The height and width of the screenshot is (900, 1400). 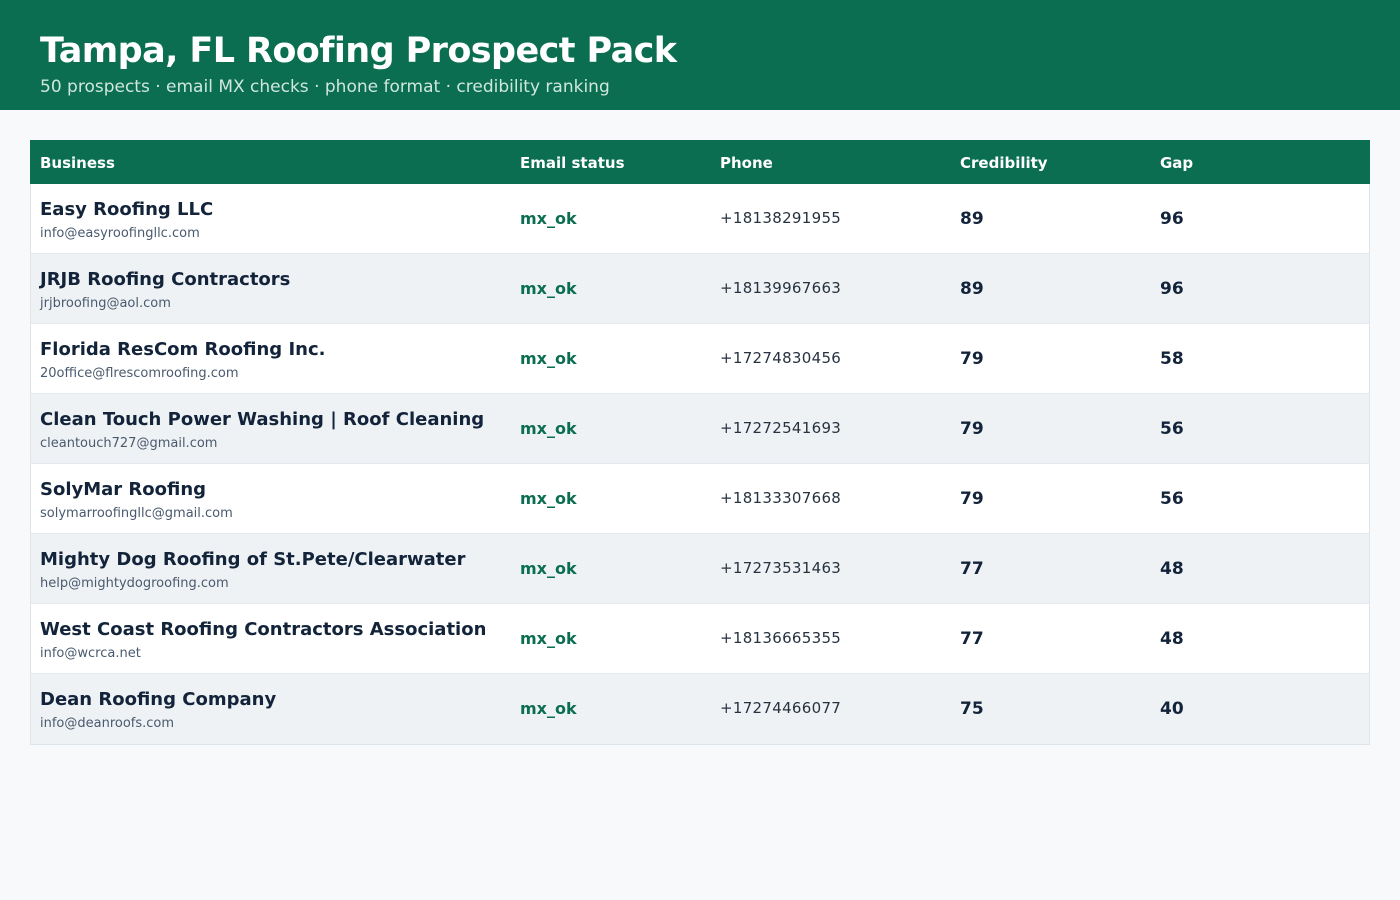 What do you see at coordinates (253, 559) in the screenshot?
I see `business-name: Mighty Dog Roofing of St.Pete/Clearwater` at bounding box center [253, 559].